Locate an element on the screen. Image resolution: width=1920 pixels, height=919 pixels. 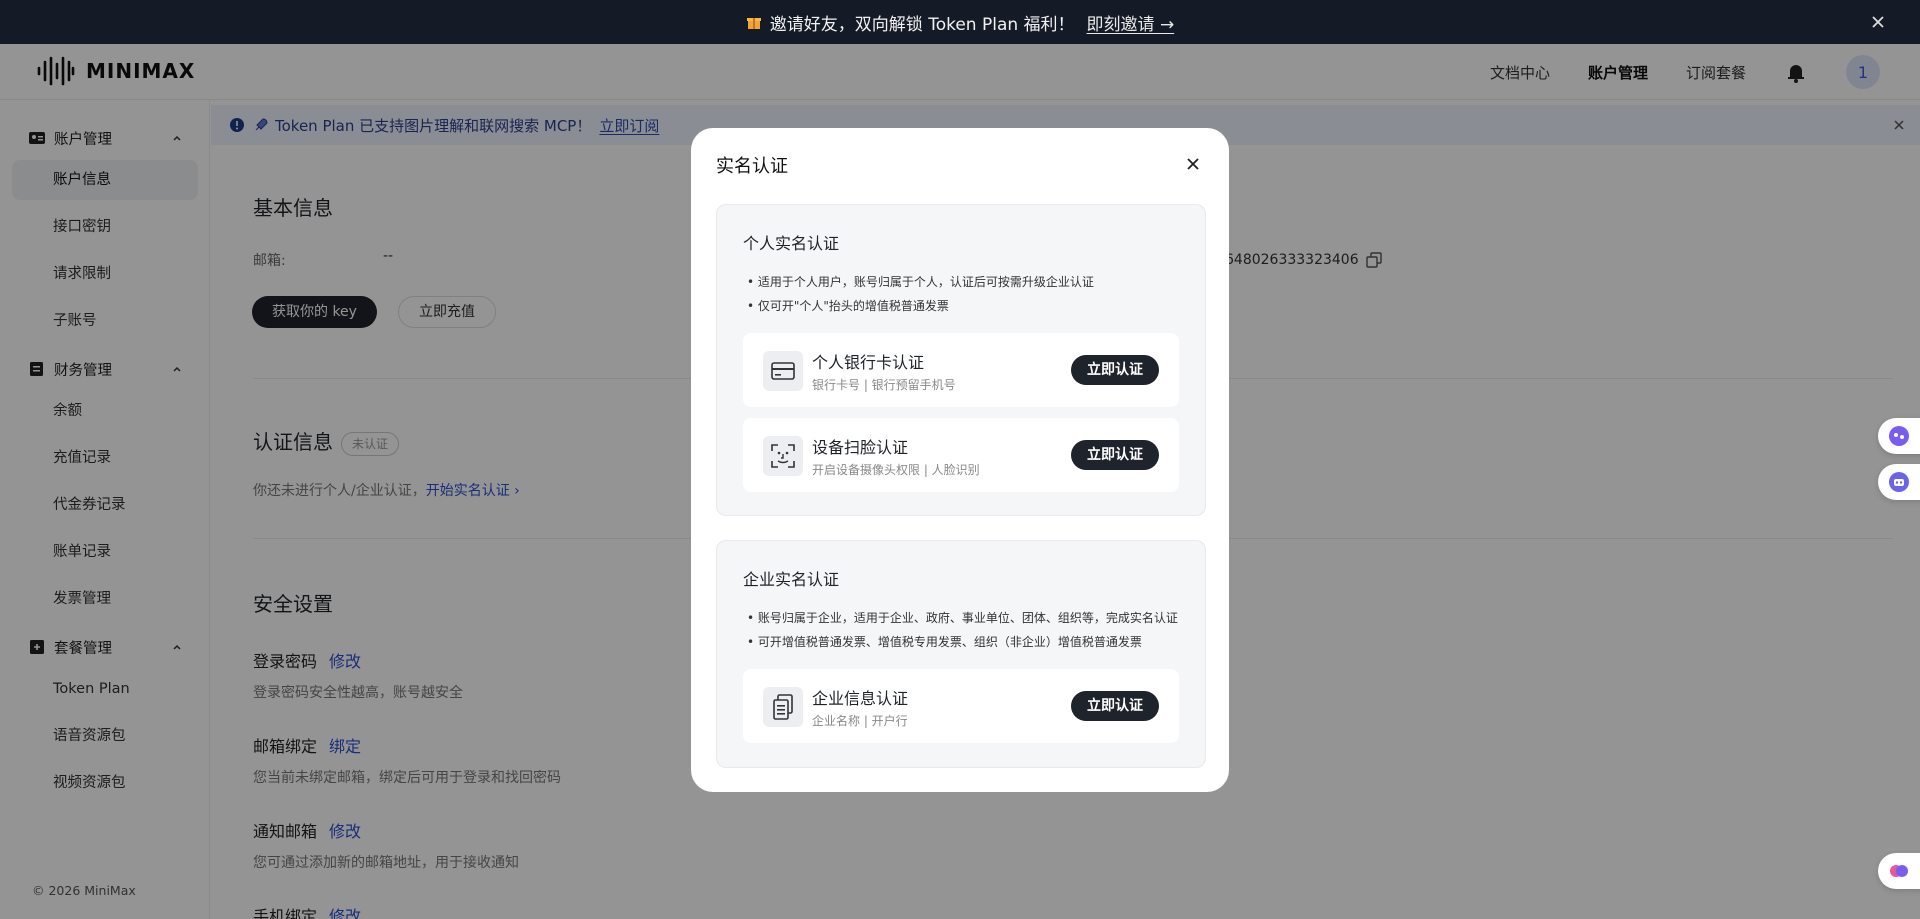
option-title: 企业信息认证 is located at coordinates (860, 698).